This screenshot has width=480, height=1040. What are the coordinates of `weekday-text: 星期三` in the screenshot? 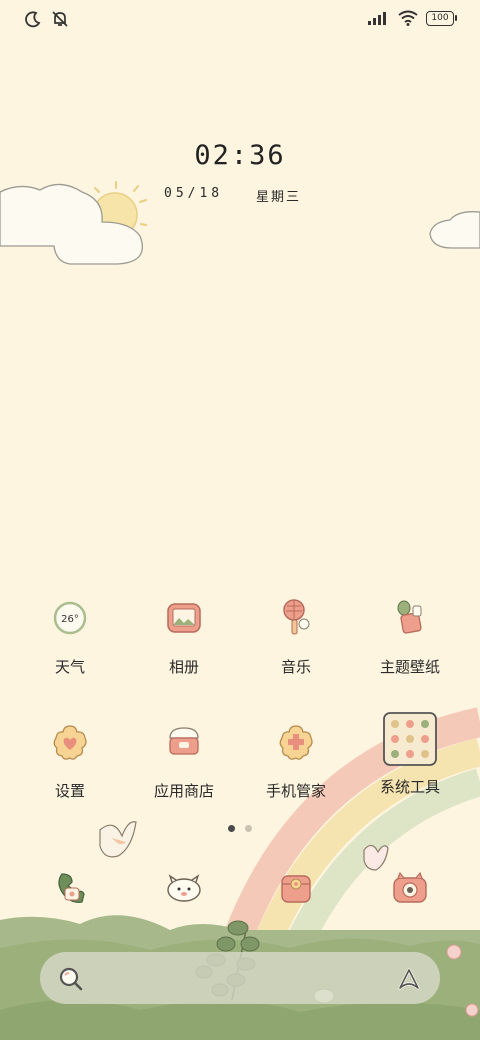 It's located at (279, 197).